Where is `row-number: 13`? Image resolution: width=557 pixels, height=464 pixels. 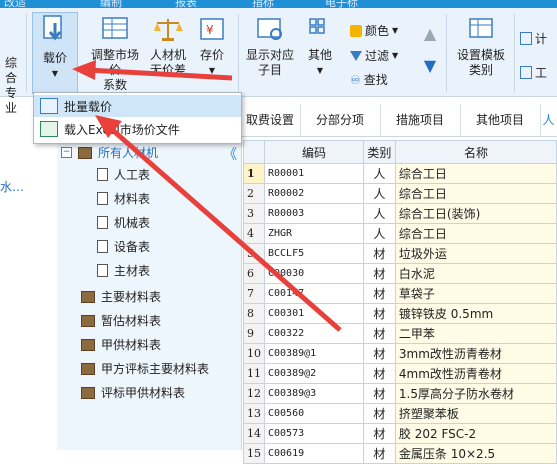 row-number: 13 is located at coordinates (254, 413).